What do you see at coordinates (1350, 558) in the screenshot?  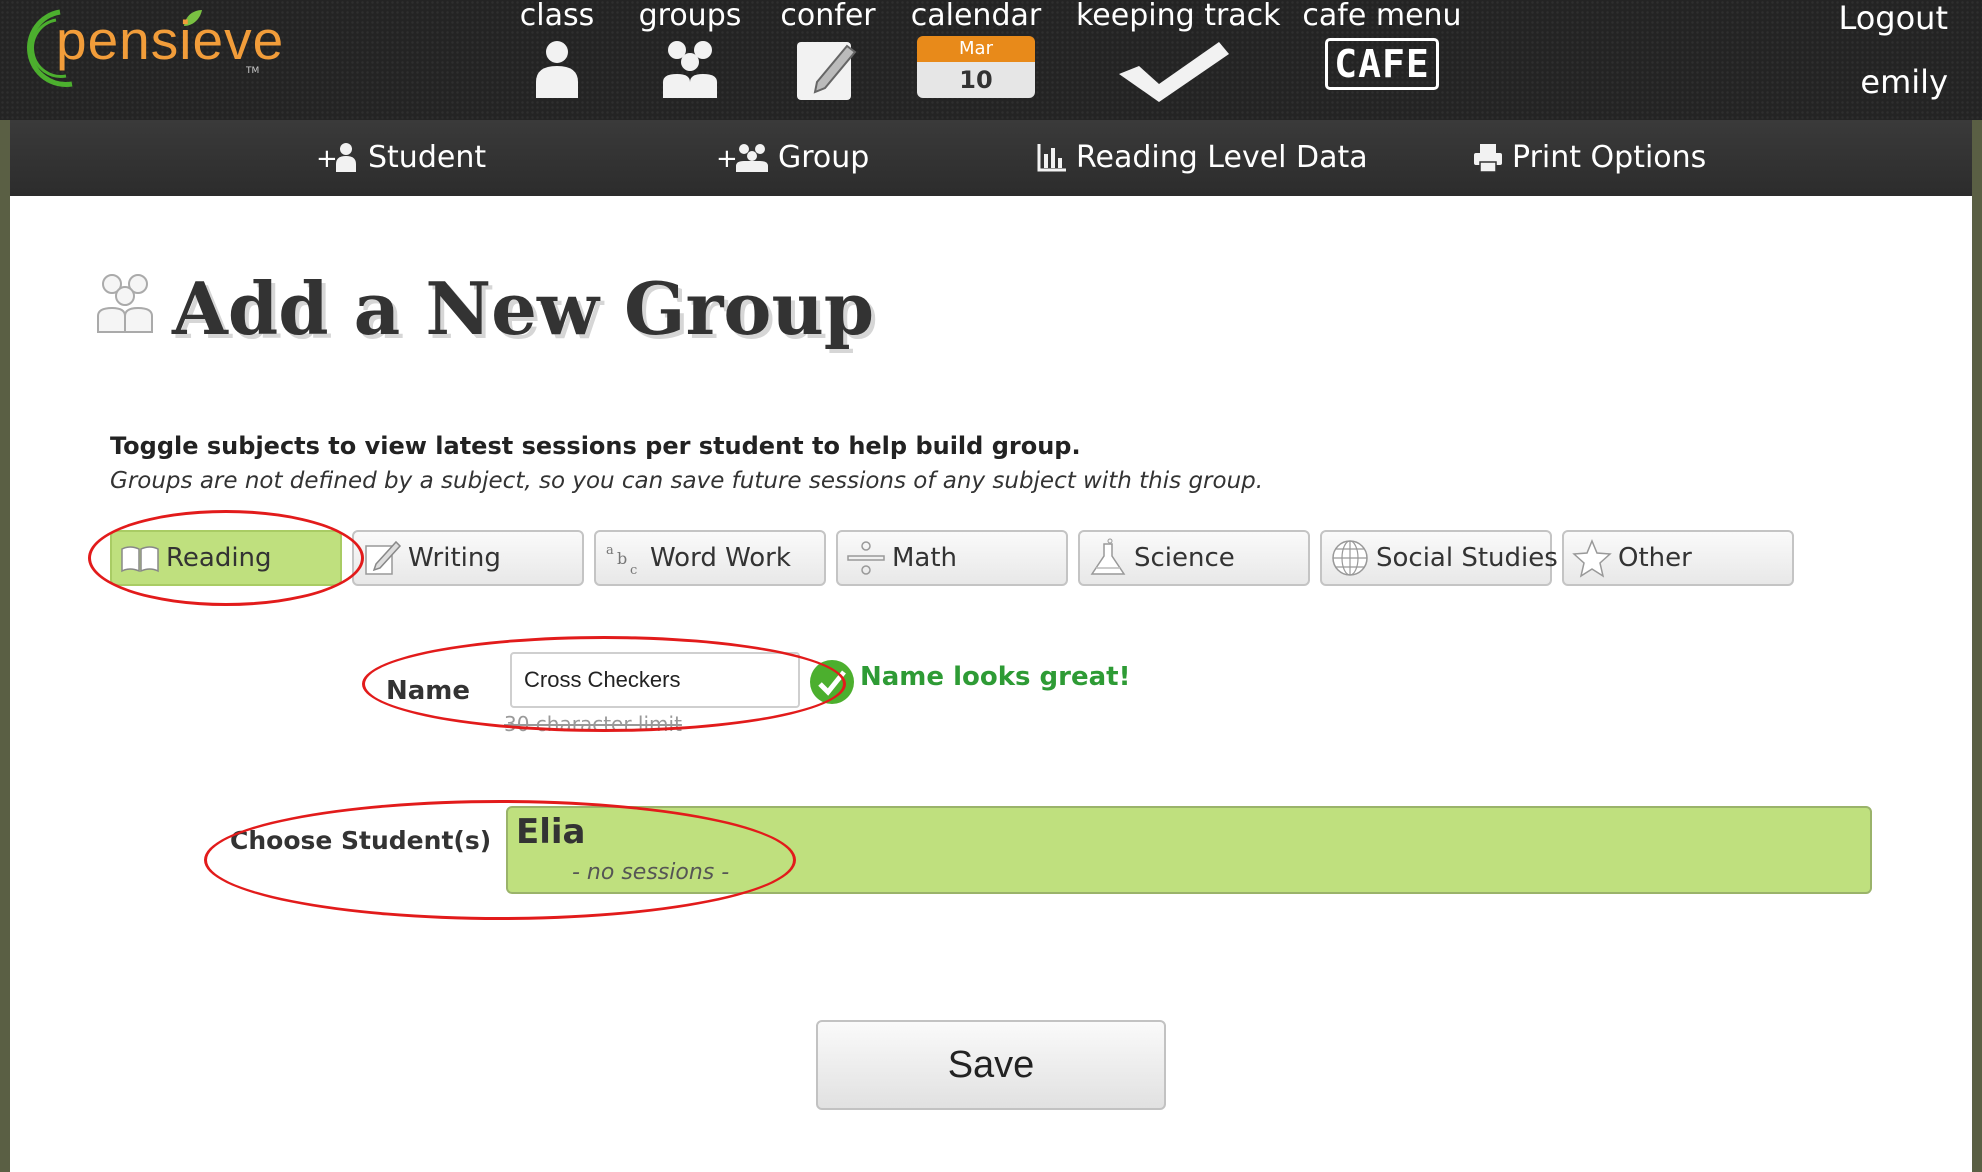 I see `globe-icon` at bounding box center [1350, 558].